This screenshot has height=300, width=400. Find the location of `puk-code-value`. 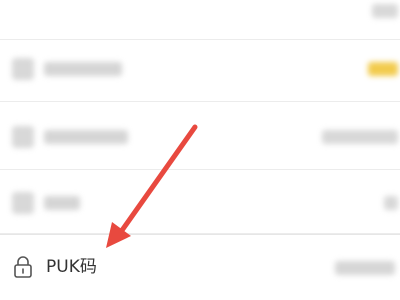

puk-code-value is located at coordinates (365, 268).